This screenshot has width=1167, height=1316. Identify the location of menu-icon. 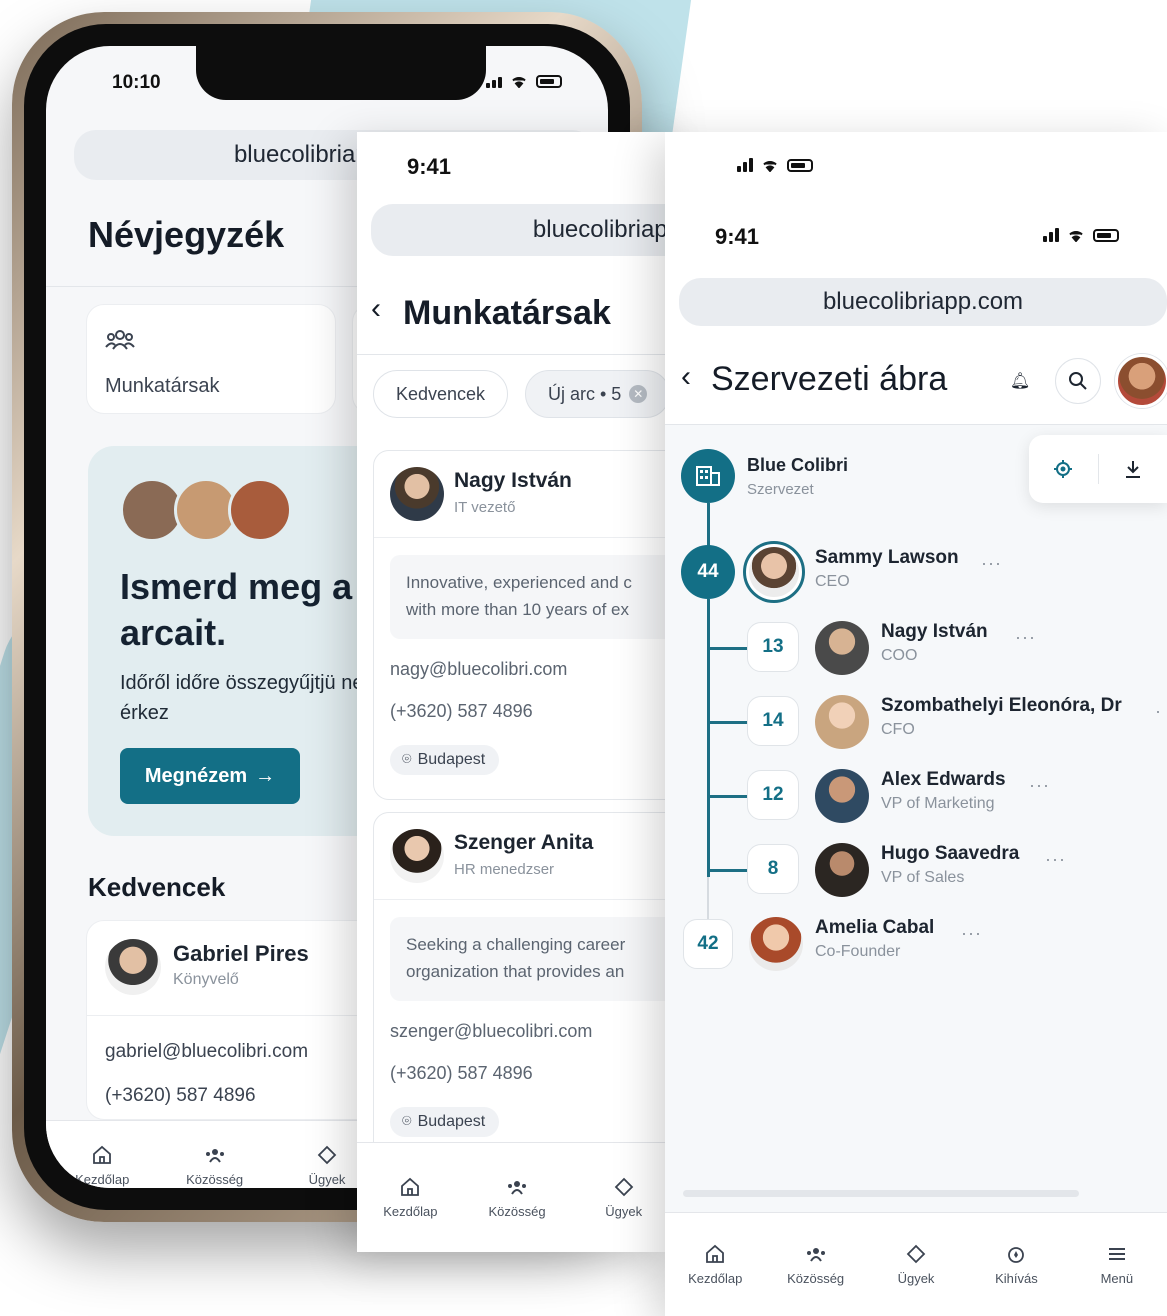
(1116, 1254).